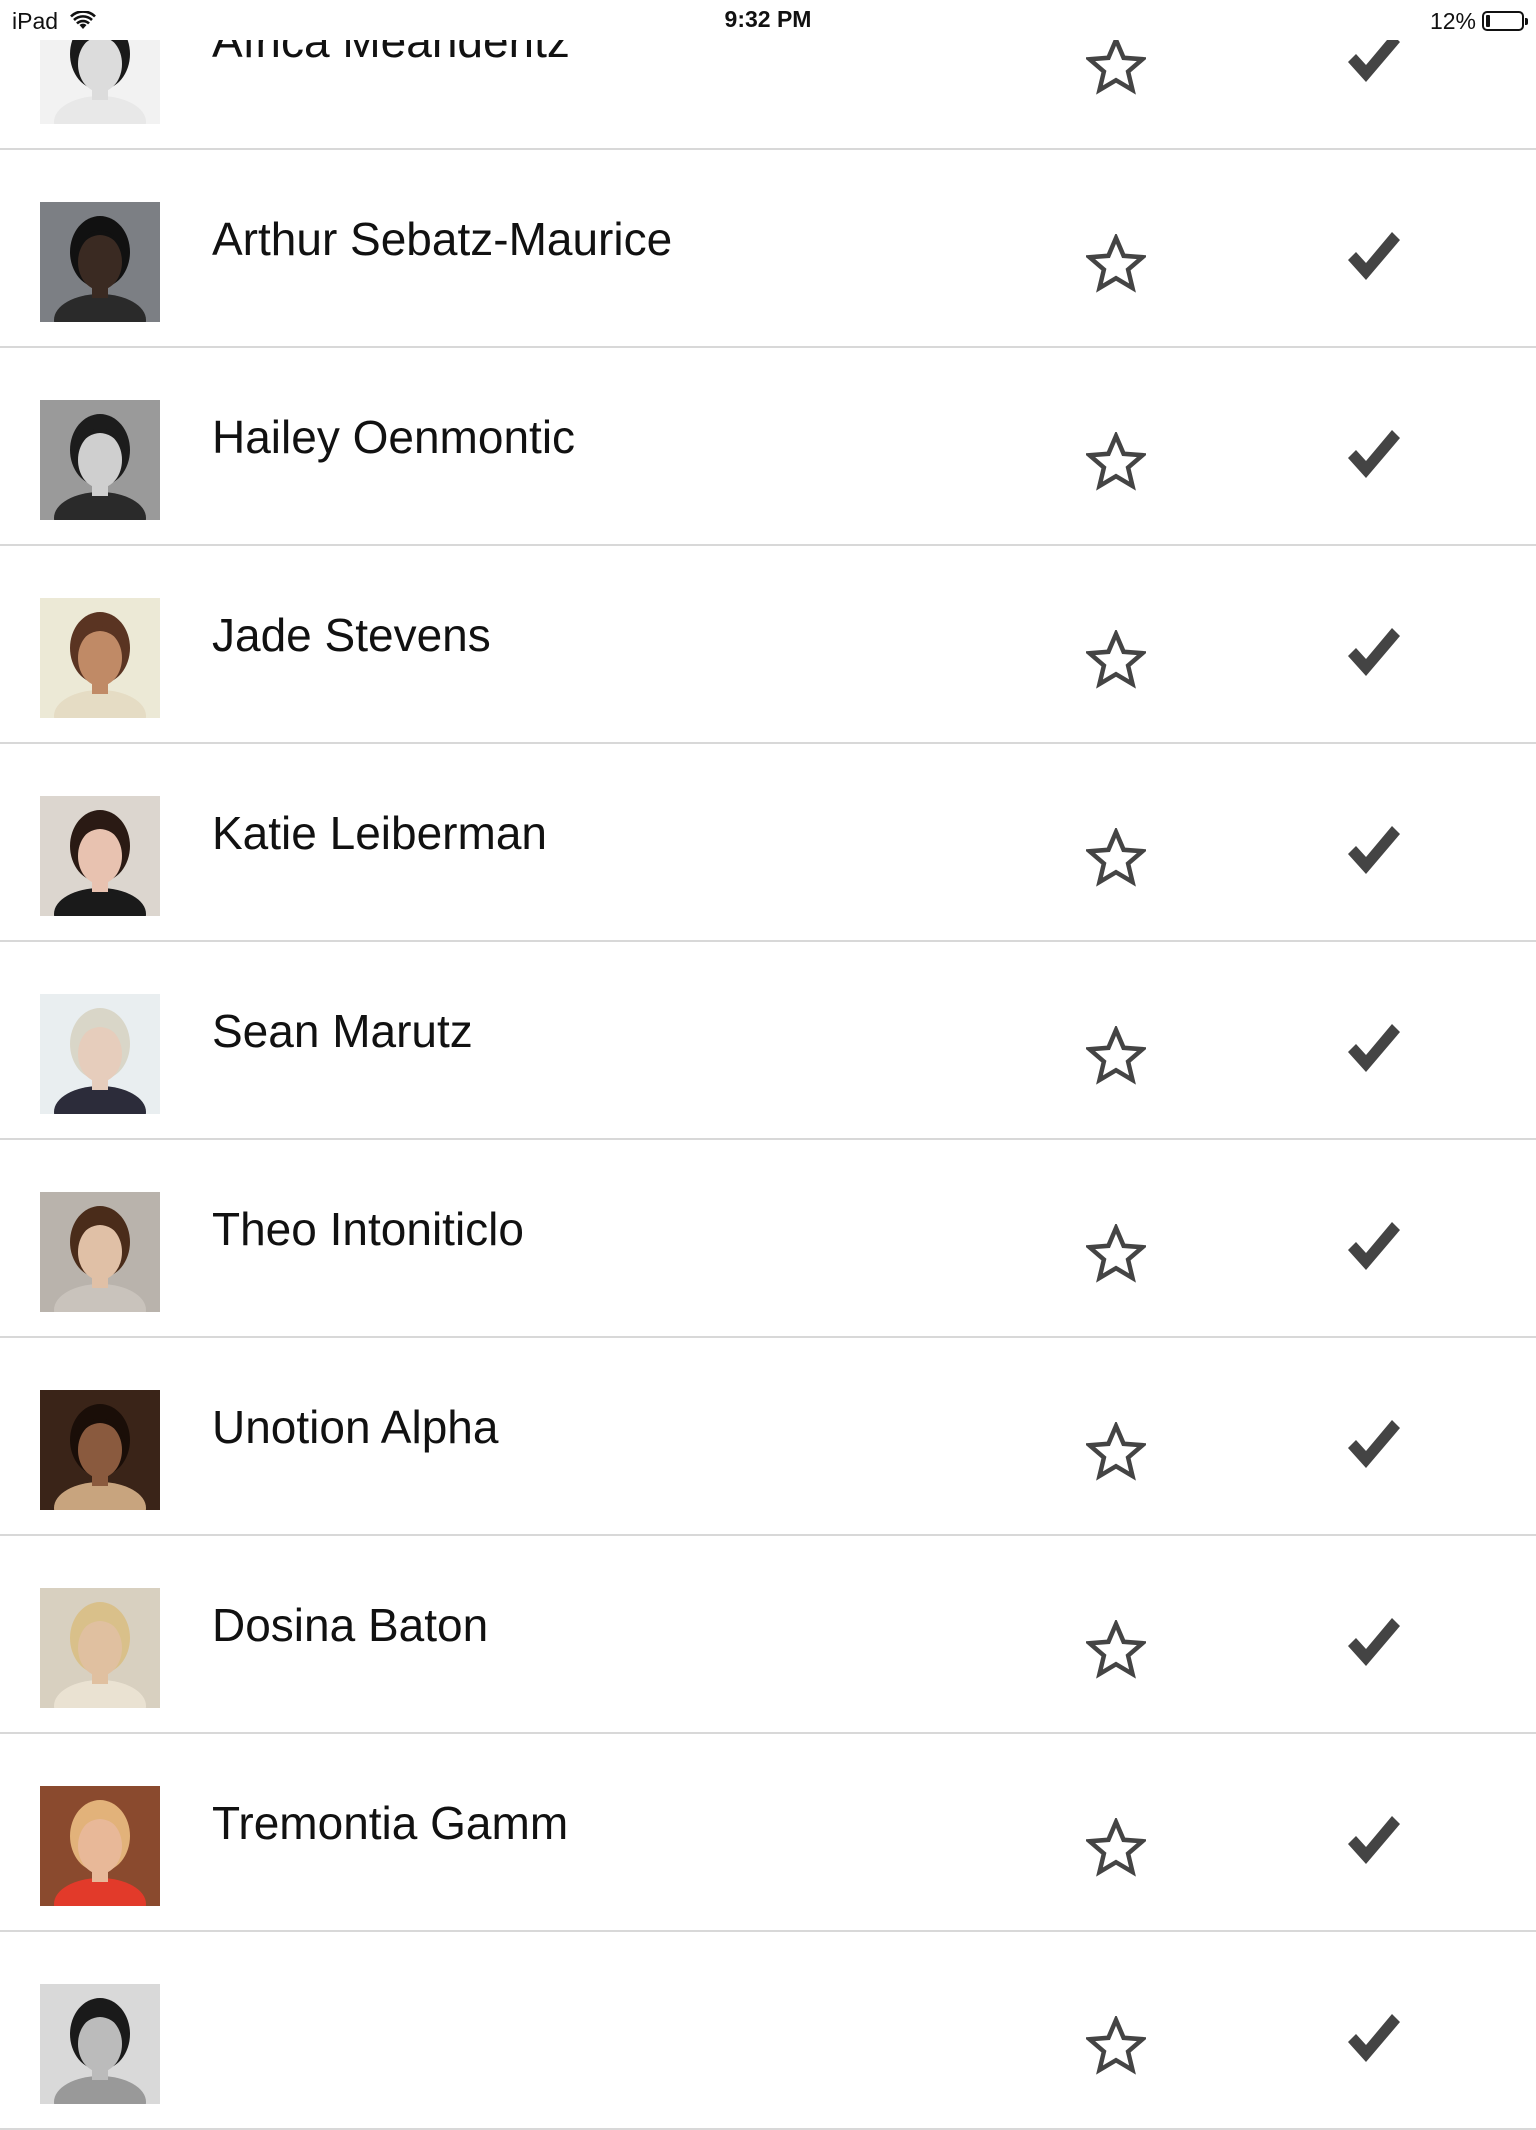  Describe the element at coordinates (350, 1625) in the screenshot. I see `person-name: Dosina Baton` at that location.